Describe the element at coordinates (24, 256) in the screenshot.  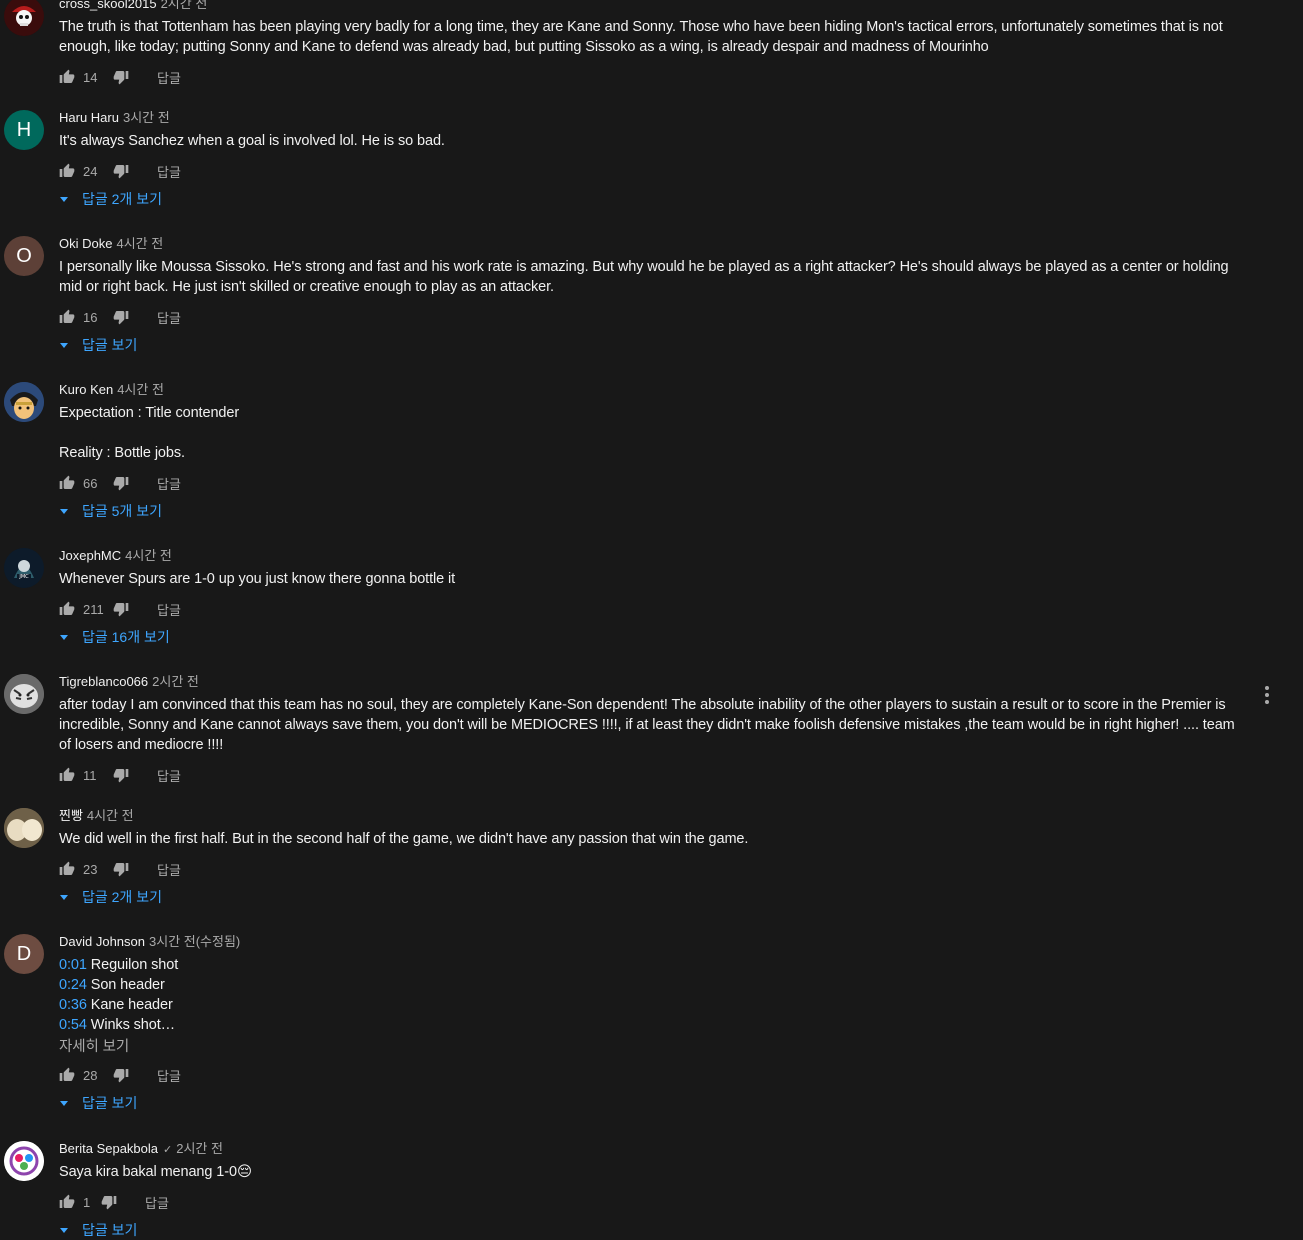
I see `avatar: O` at that location.